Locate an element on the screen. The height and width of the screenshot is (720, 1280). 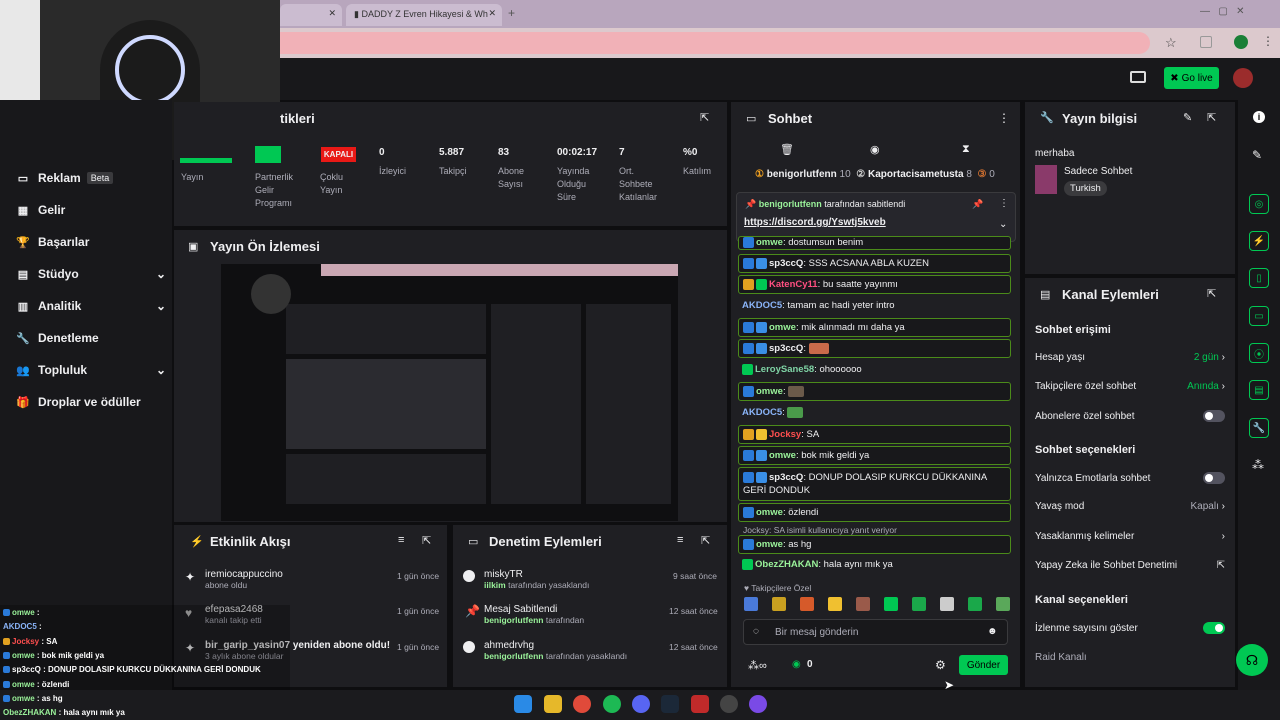
file-explorer-icon is located at coordinates (553, 704).